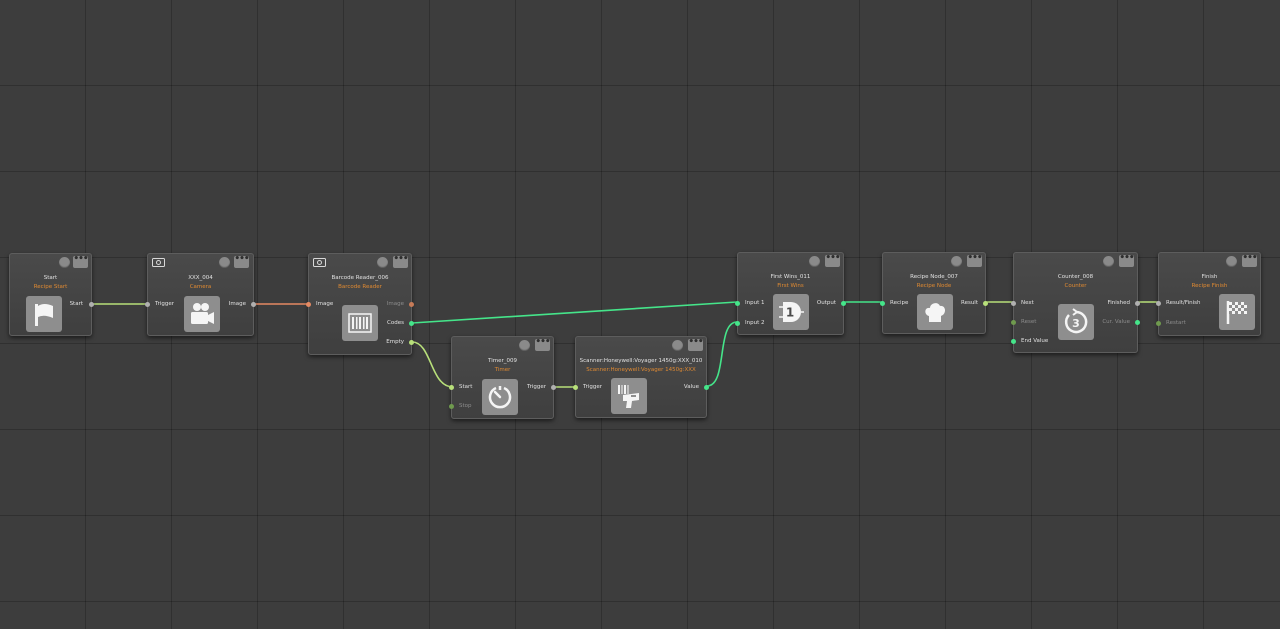 The width and height of the screenshot is (1280, 629). What do you see at coordinates (691, 387) in the screenshot?
I see `port-out-value: Value` at bounding box center [691, 387].